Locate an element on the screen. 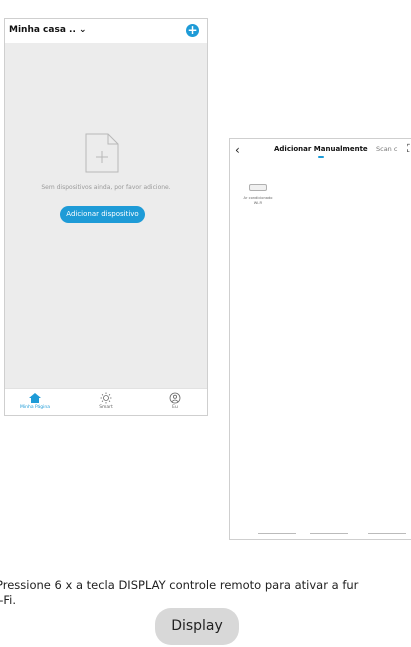 The width and height of the screenshot is (411, 647). tab-smart: Smart is located at coordinates (106, 401).